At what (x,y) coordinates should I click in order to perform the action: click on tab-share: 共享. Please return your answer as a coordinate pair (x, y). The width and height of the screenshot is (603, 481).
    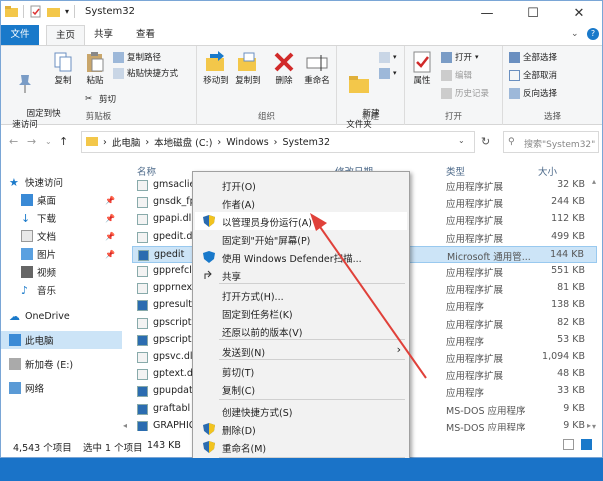
    Looking at the image, I should click on (103, 35).